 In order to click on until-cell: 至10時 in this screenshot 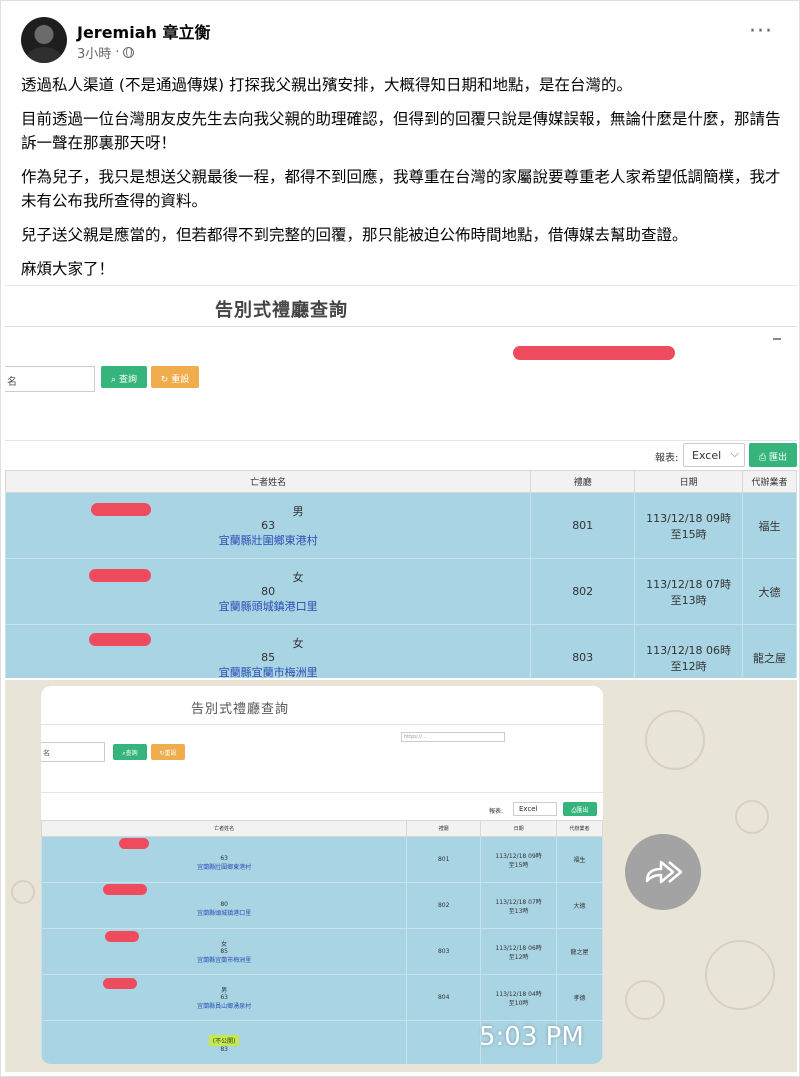, I will do `click(518, 1003)`.